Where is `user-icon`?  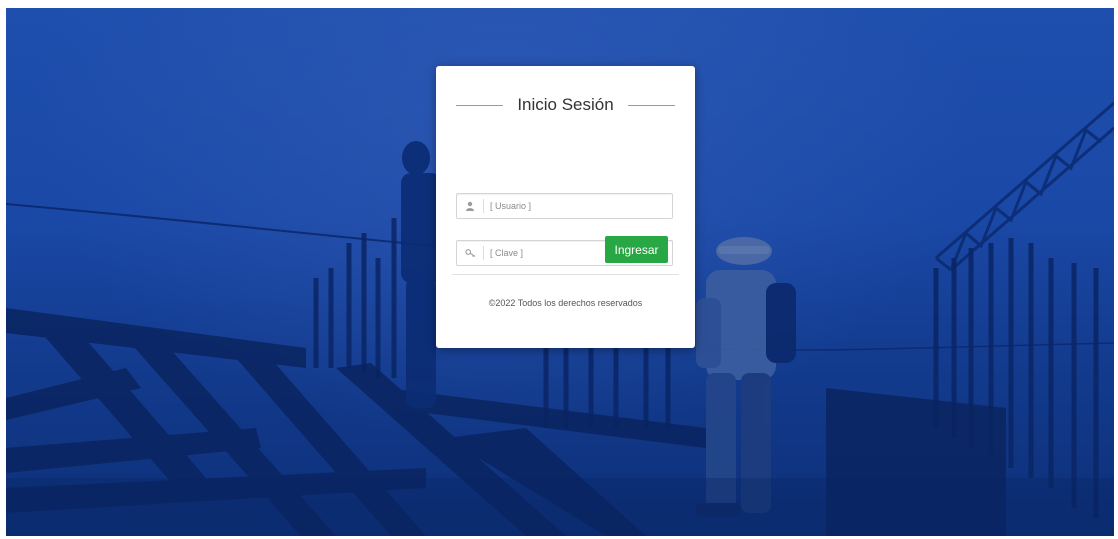 user-icon is located at coordinates (470, 206).